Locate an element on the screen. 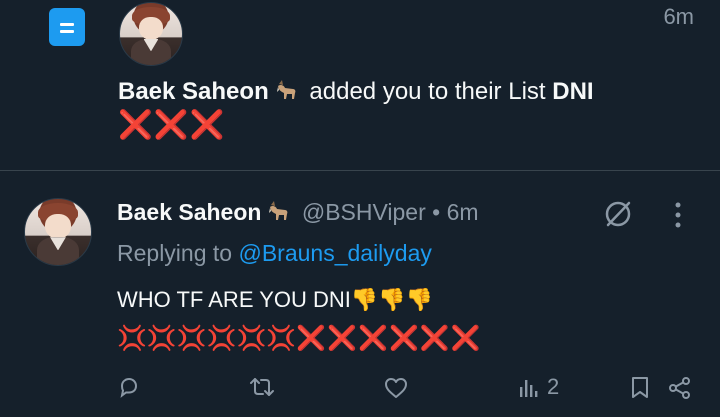 The image size is (720, 417). bookmark-icon is located at coordinates (640, 390).